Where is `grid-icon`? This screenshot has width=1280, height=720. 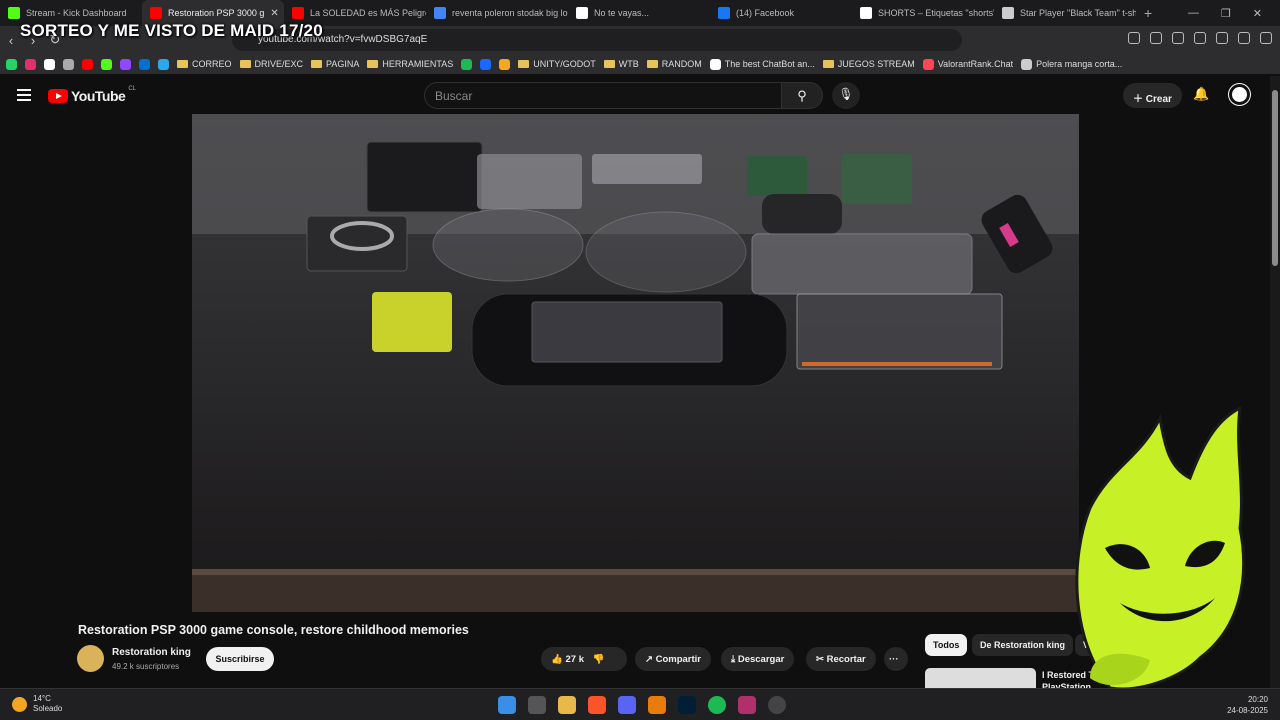
grid-icon is located at coordinates (505, 64).